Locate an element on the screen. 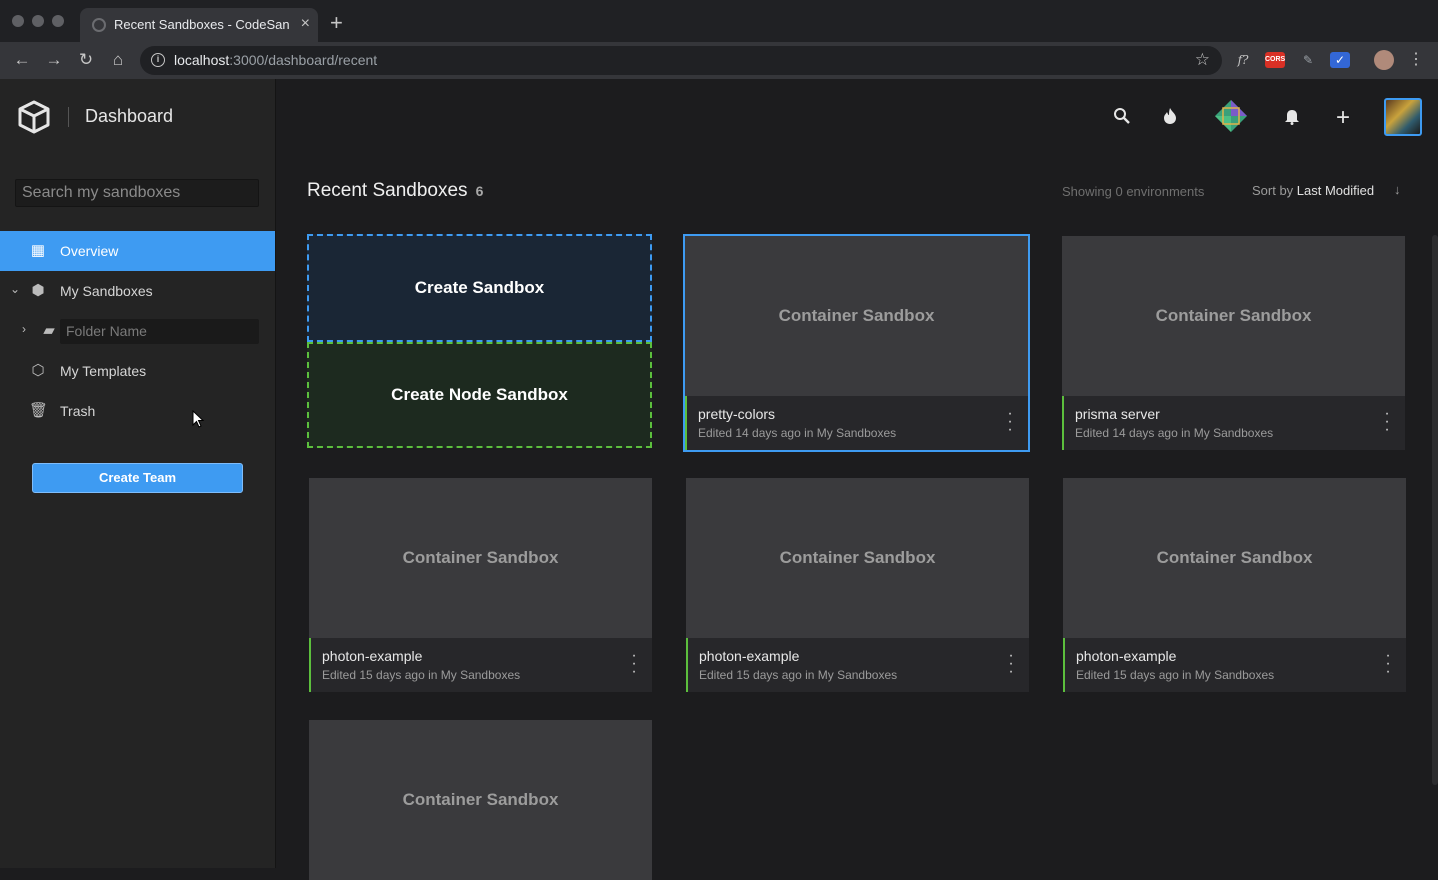 The image size is (1438, 880). url-text: localhost:3000/dashboard/recent is located at coordinates (275, 60).